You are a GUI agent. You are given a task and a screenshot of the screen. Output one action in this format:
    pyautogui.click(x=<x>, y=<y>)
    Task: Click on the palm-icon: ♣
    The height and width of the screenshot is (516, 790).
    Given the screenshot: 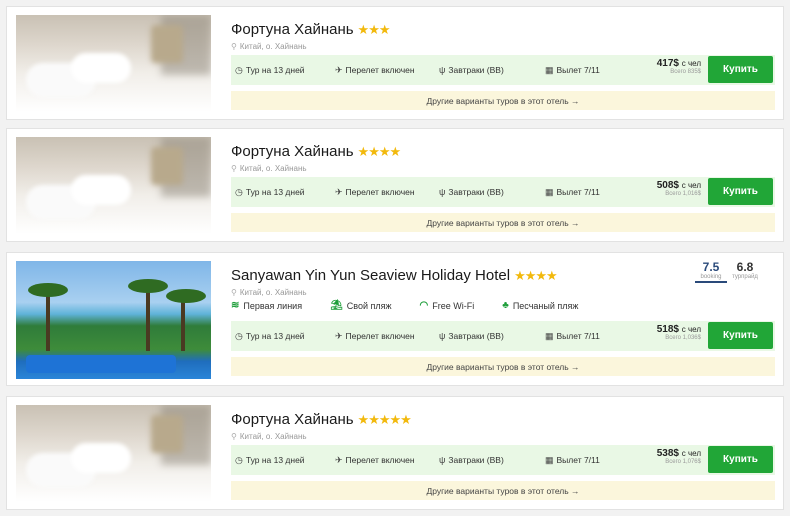 What is the action you would take?
    pyautogui.click(x=505, y=305)
    